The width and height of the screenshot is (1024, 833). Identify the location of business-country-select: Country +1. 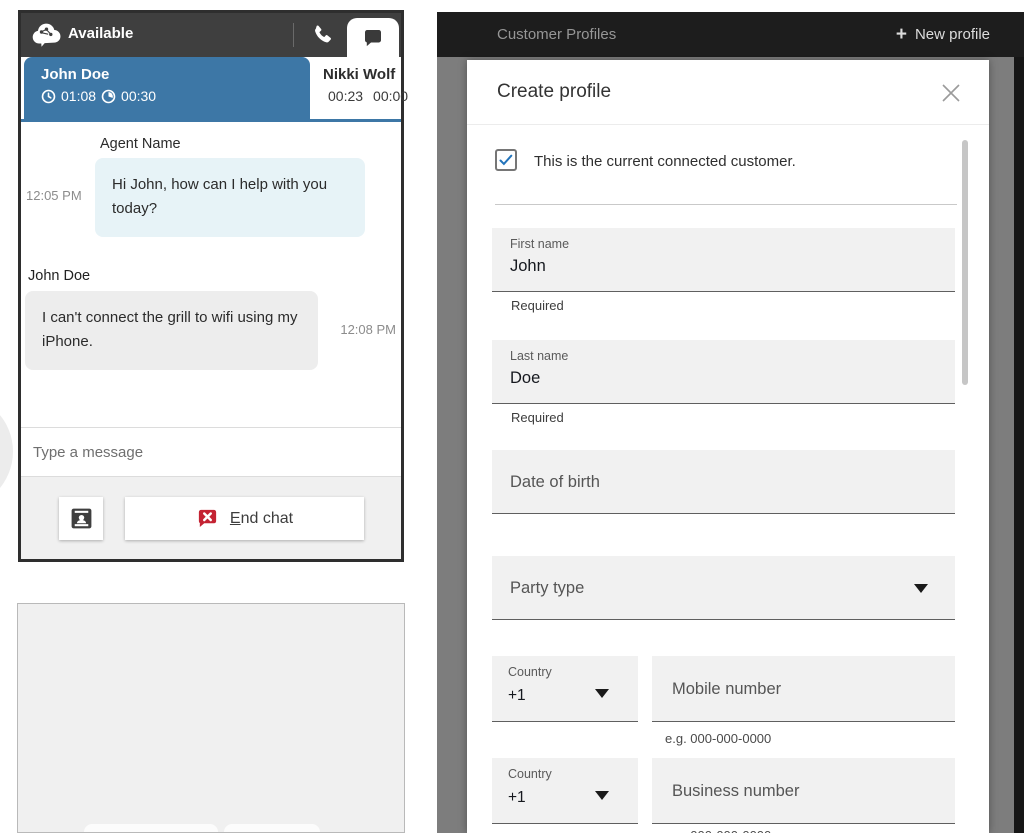
(565, 791).